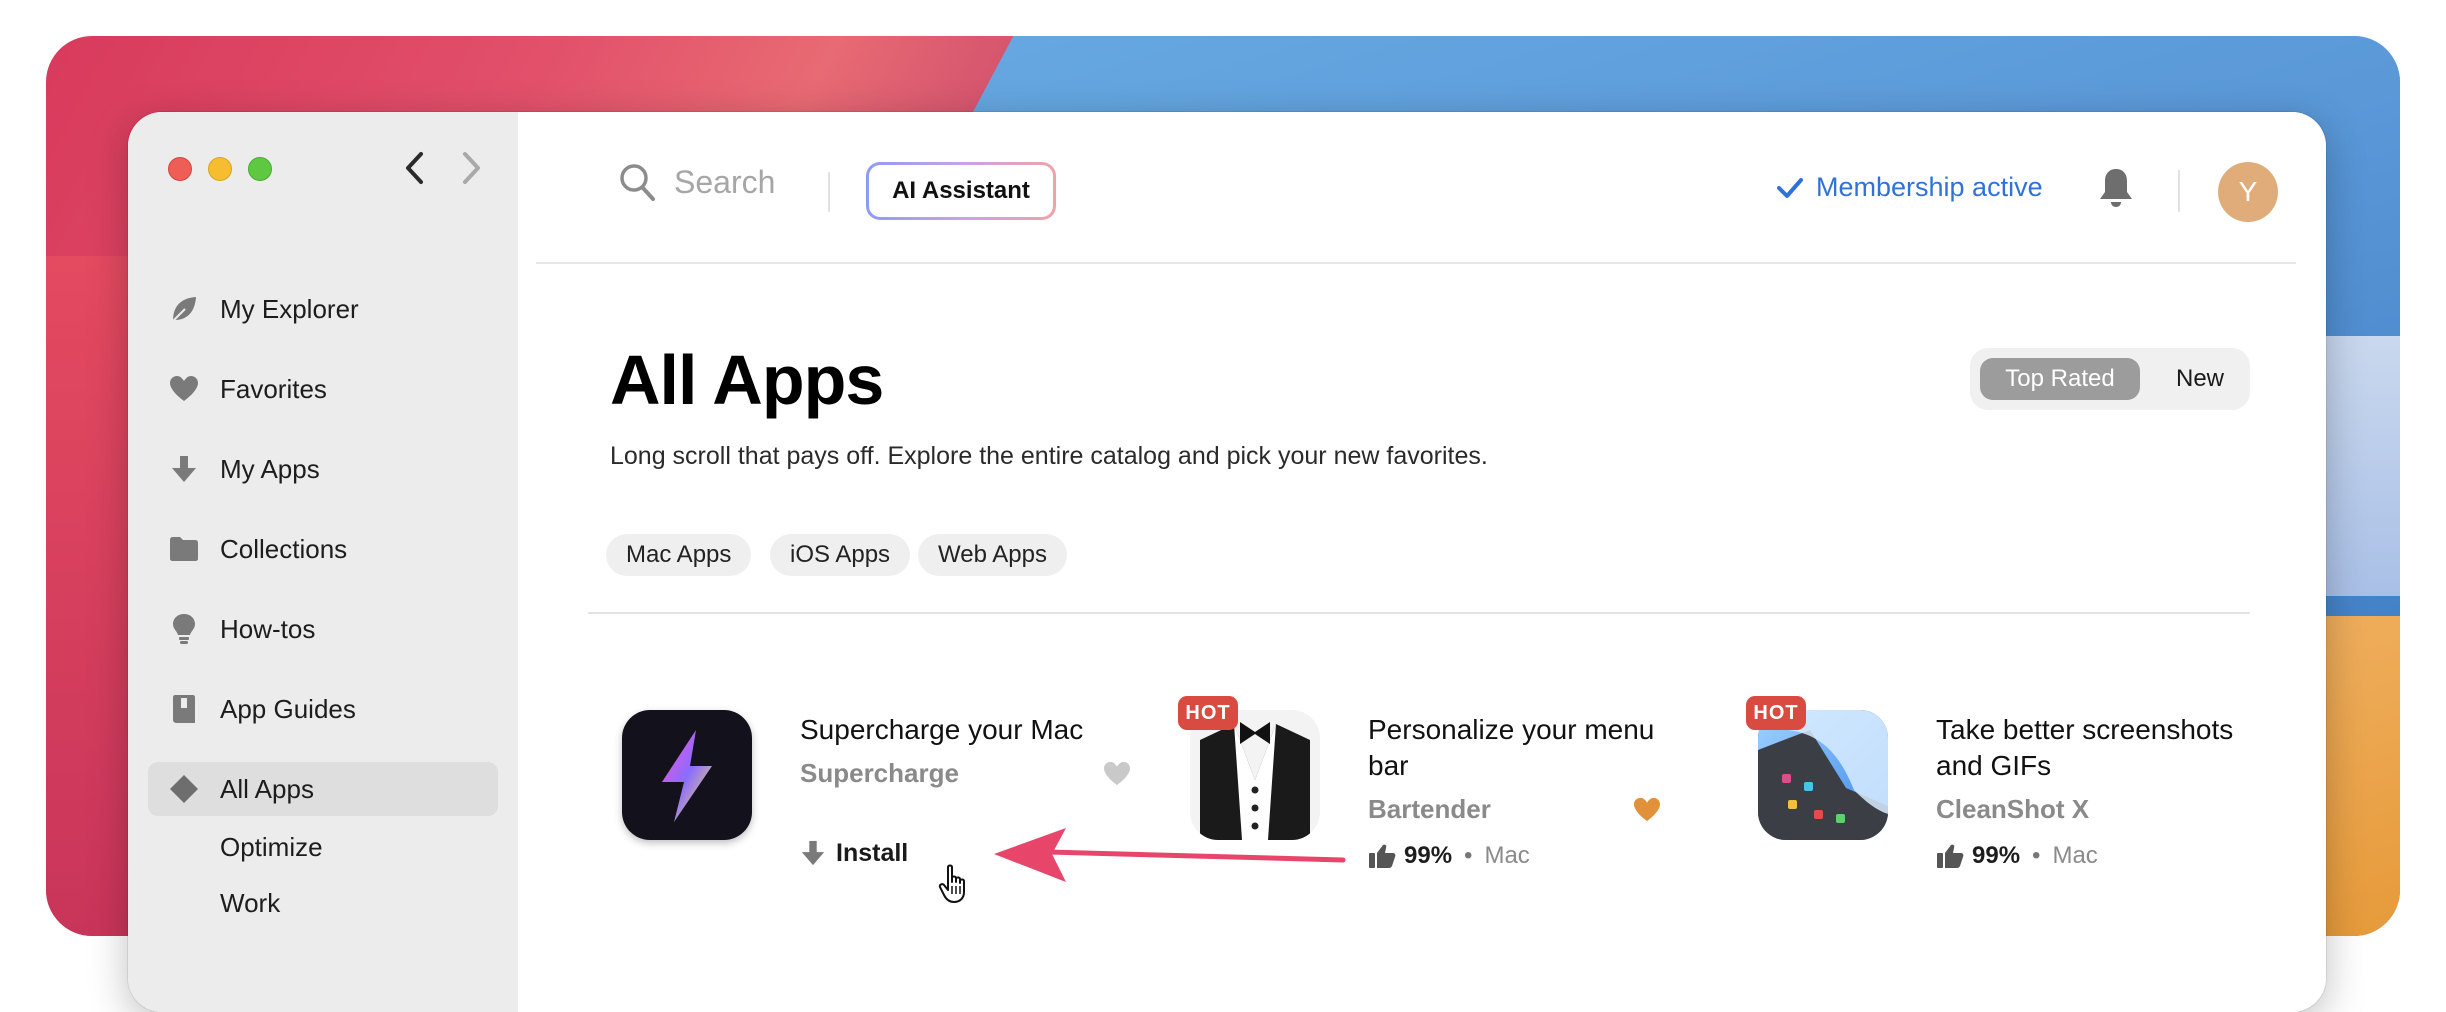 This screenshot has height=1012, width=2446. Describe the element at coordinates (323, 469) in the screenshot. I see `sidebar-item-my-apps: My Apps` at that location.